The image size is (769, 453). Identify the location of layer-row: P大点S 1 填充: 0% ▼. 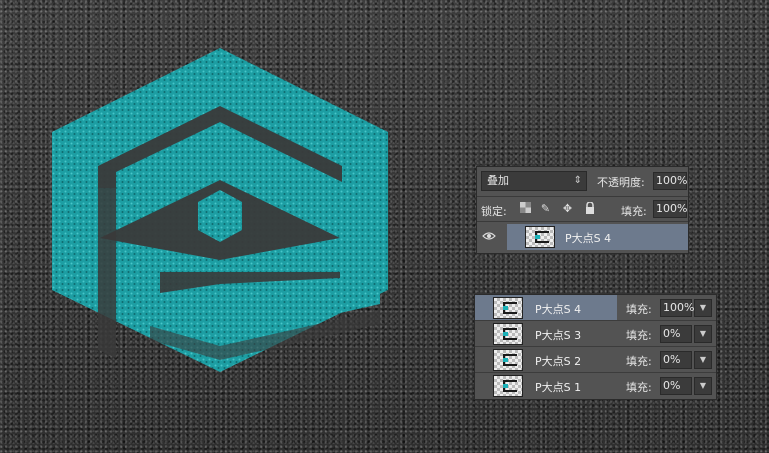
(595, 386).